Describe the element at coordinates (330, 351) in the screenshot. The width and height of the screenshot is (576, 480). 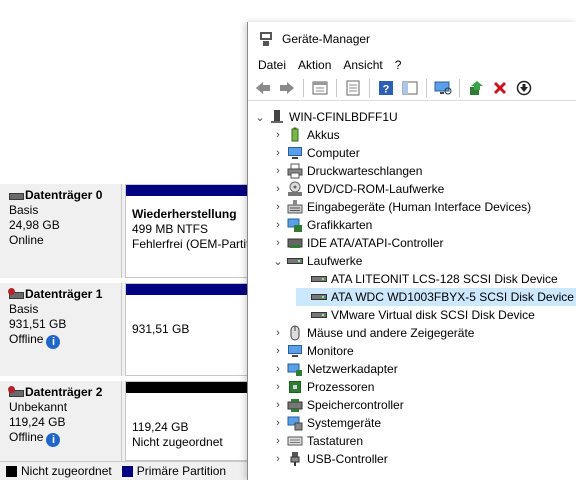
I see `tree-item-label: Monitore` at that location.